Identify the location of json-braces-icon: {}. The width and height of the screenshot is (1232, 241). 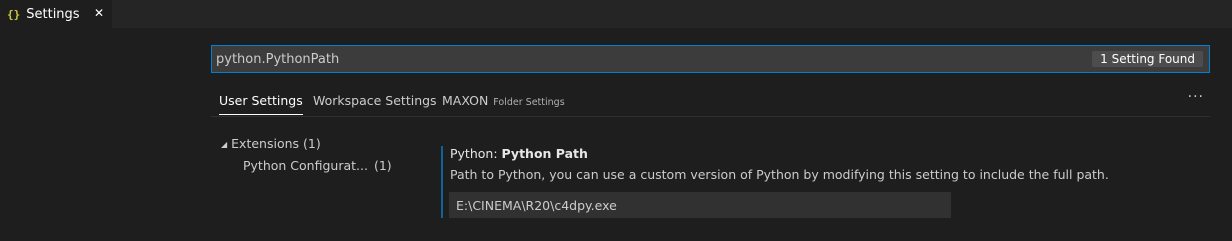
(14, 14).